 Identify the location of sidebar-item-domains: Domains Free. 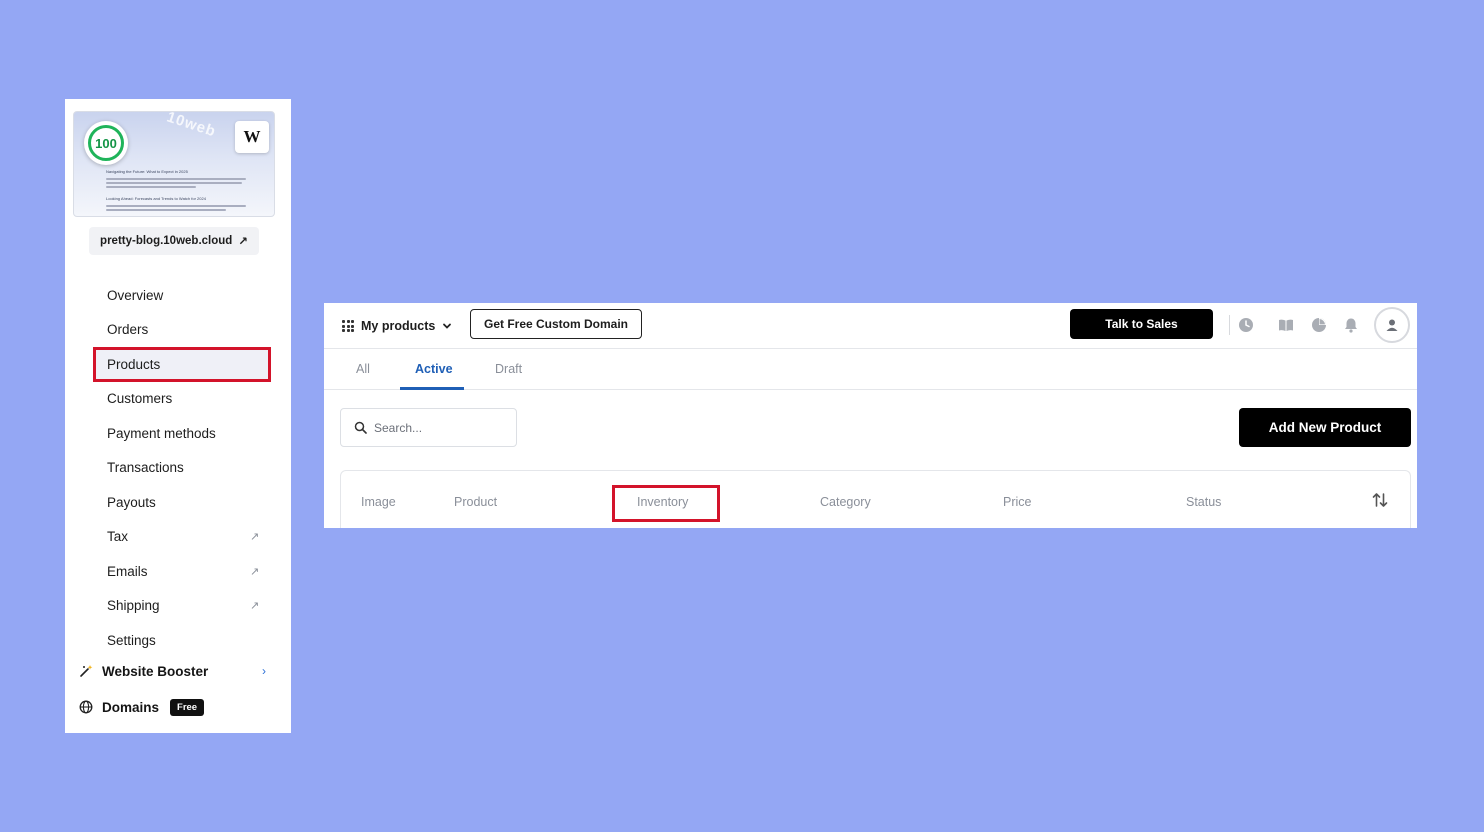
(142, 707).